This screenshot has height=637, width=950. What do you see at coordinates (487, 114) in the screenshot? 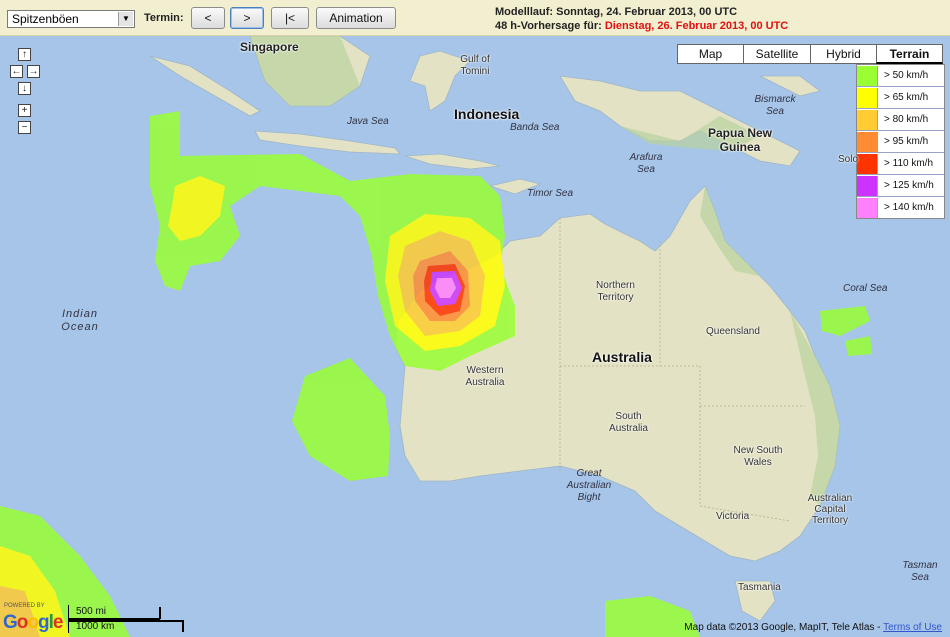
I see `label-indonesia: Indonesia` at bounding box center [487, 114].